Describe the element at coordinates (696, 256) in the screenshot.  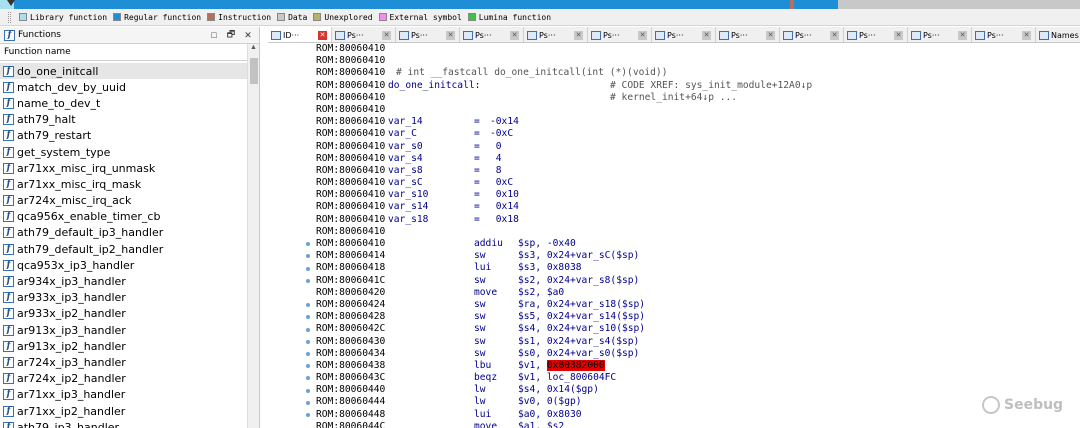
I see `disasm-line: ROM:80060414 sw $s3, 0x24+var_sC($sp)` at that location.